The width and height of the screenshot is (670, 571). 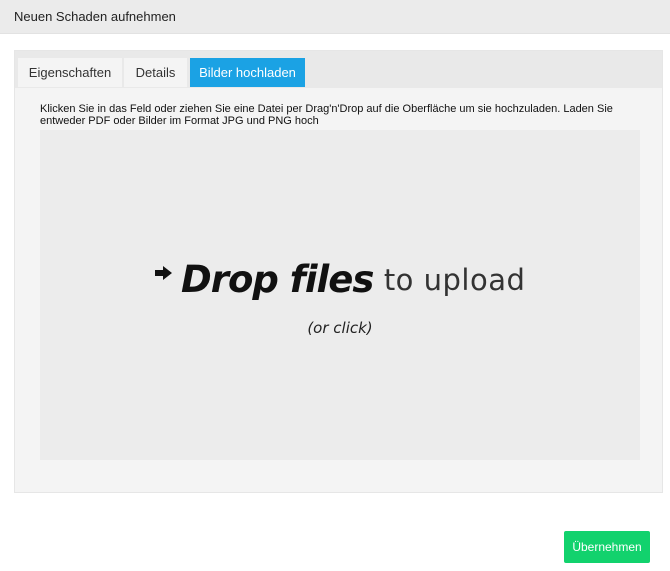 I want to click on dropzone-bold-text: Drop files, so click(x=277, y=279).